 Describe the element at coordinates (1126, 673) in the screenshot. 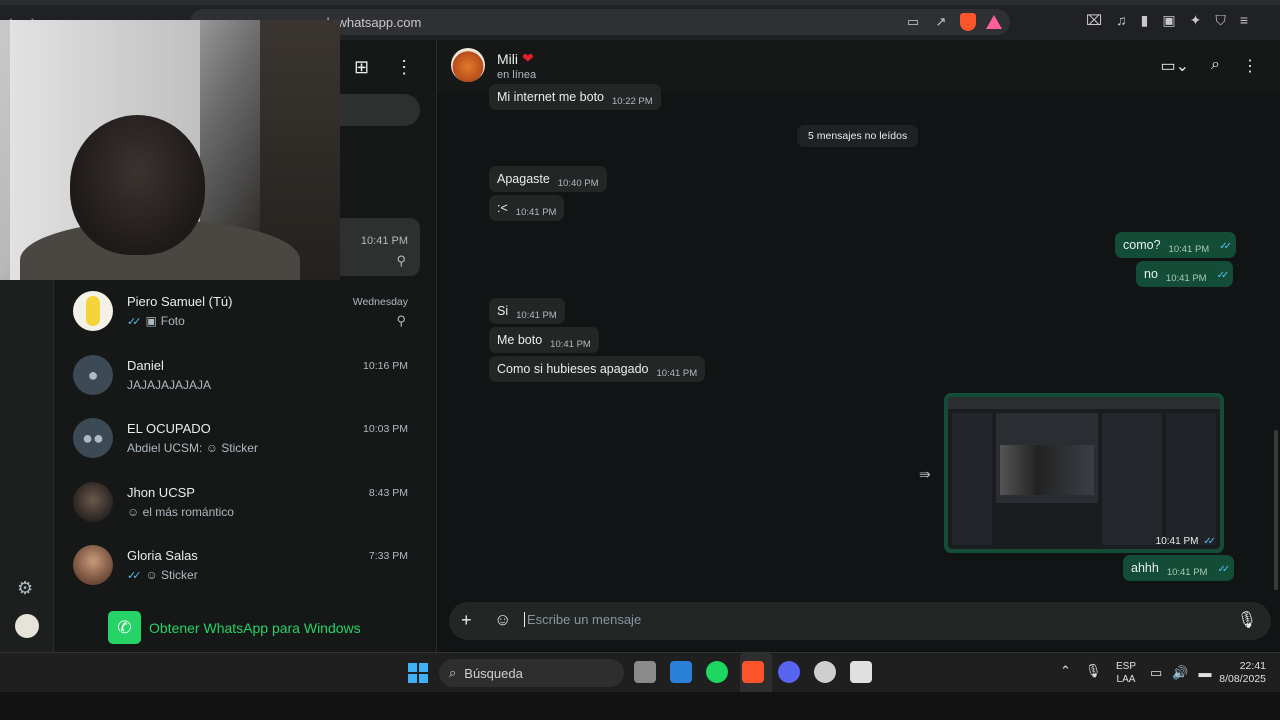

I see `language-indicator: ESP LAA` at that location.